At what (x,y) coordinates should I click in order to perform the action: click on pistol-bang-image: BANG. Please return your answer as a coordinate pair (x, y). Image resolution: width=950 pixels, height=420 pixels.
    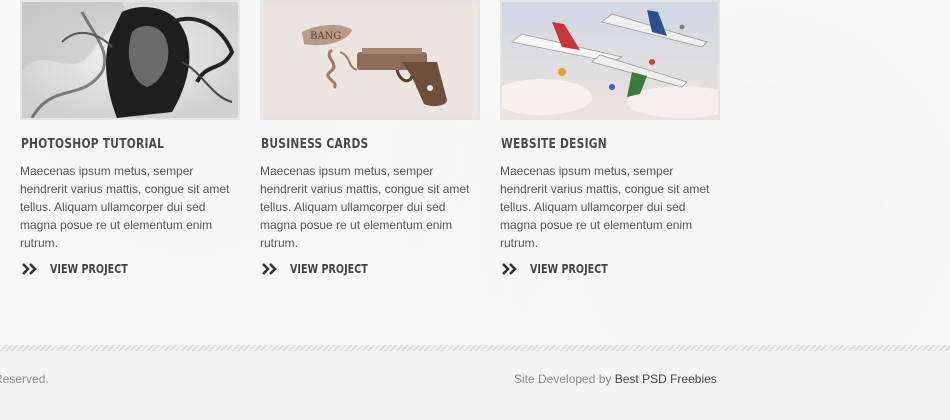
    Looking at the image, I should click on (370, 60).